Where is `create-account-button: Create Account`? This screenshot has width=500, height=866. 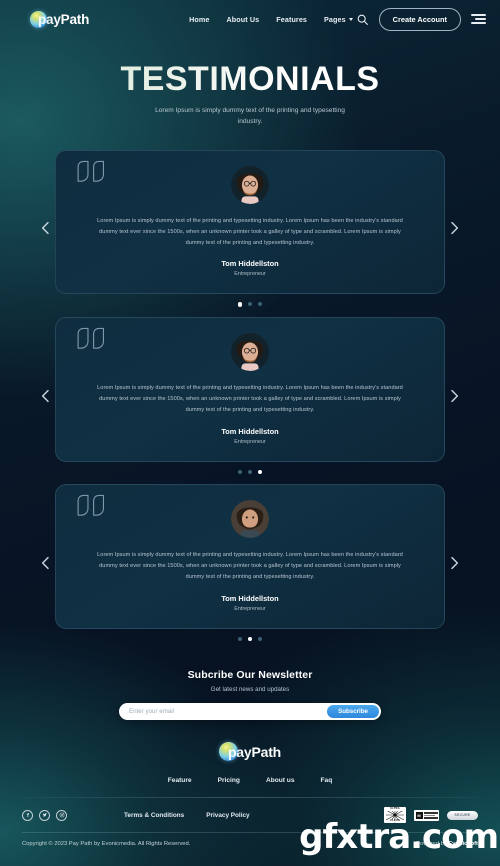 create-account-button: Create Account is located at coordinates (419, 19).